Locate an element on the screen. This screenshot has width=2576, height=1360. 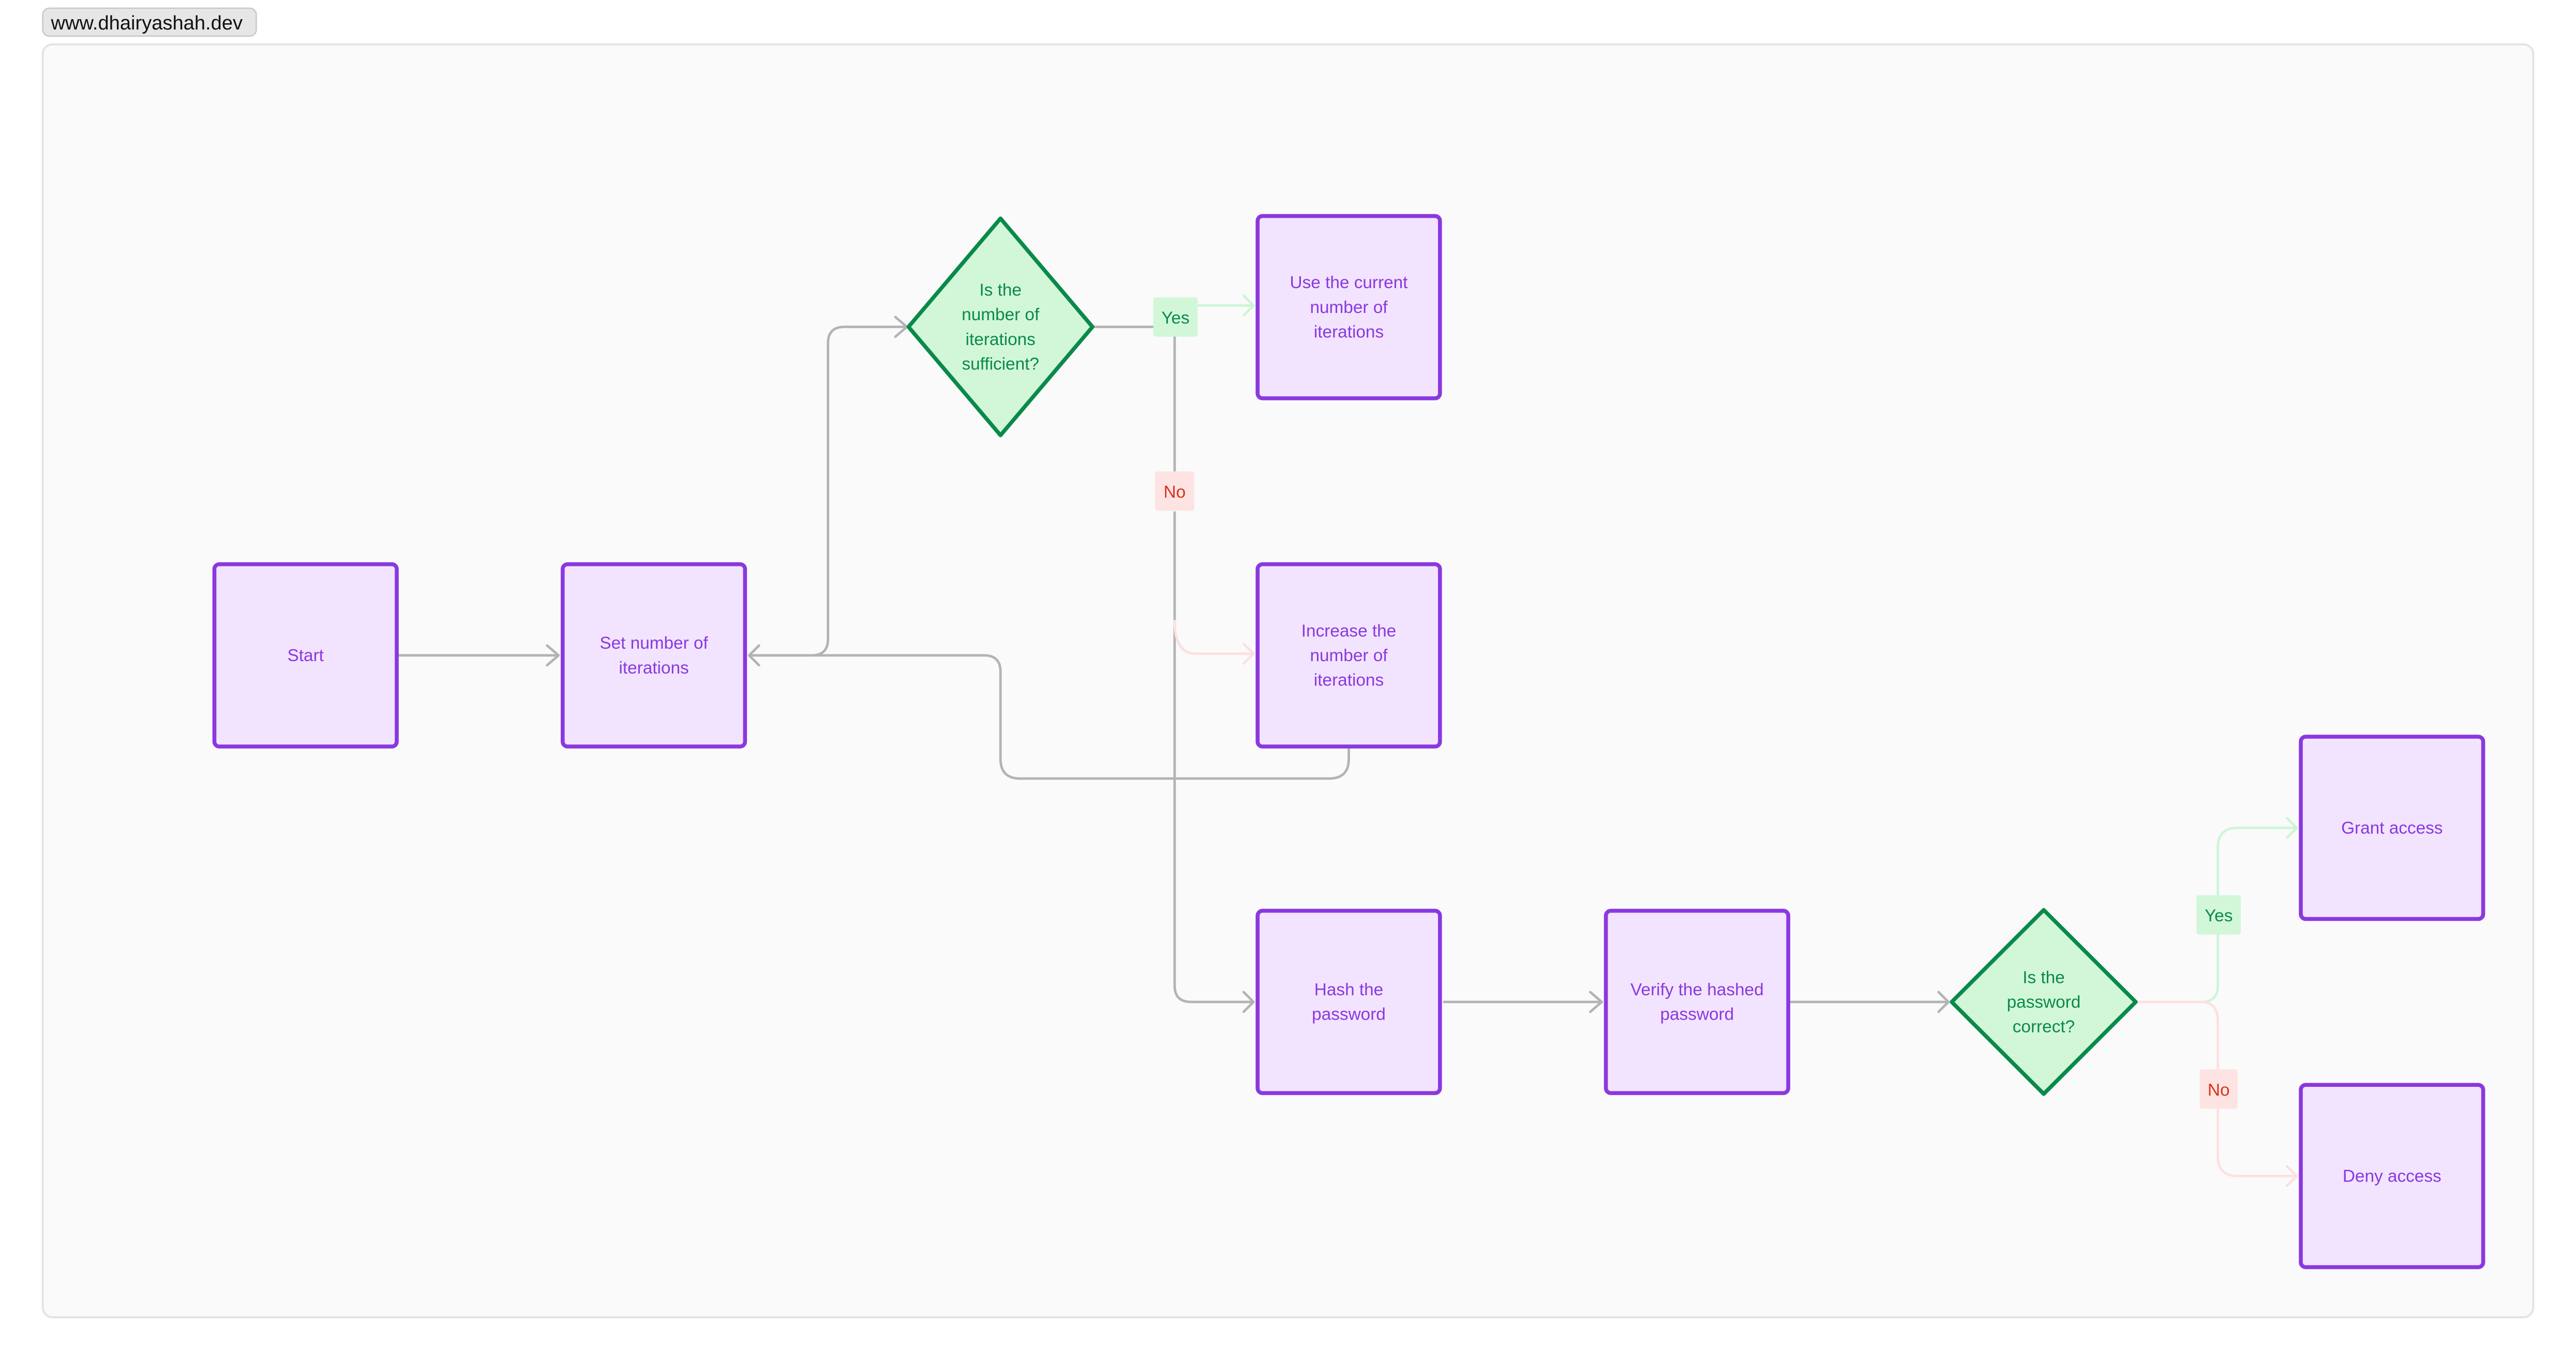
watermark: www.dhairyashah.dev is located at coordinates (149, 22).